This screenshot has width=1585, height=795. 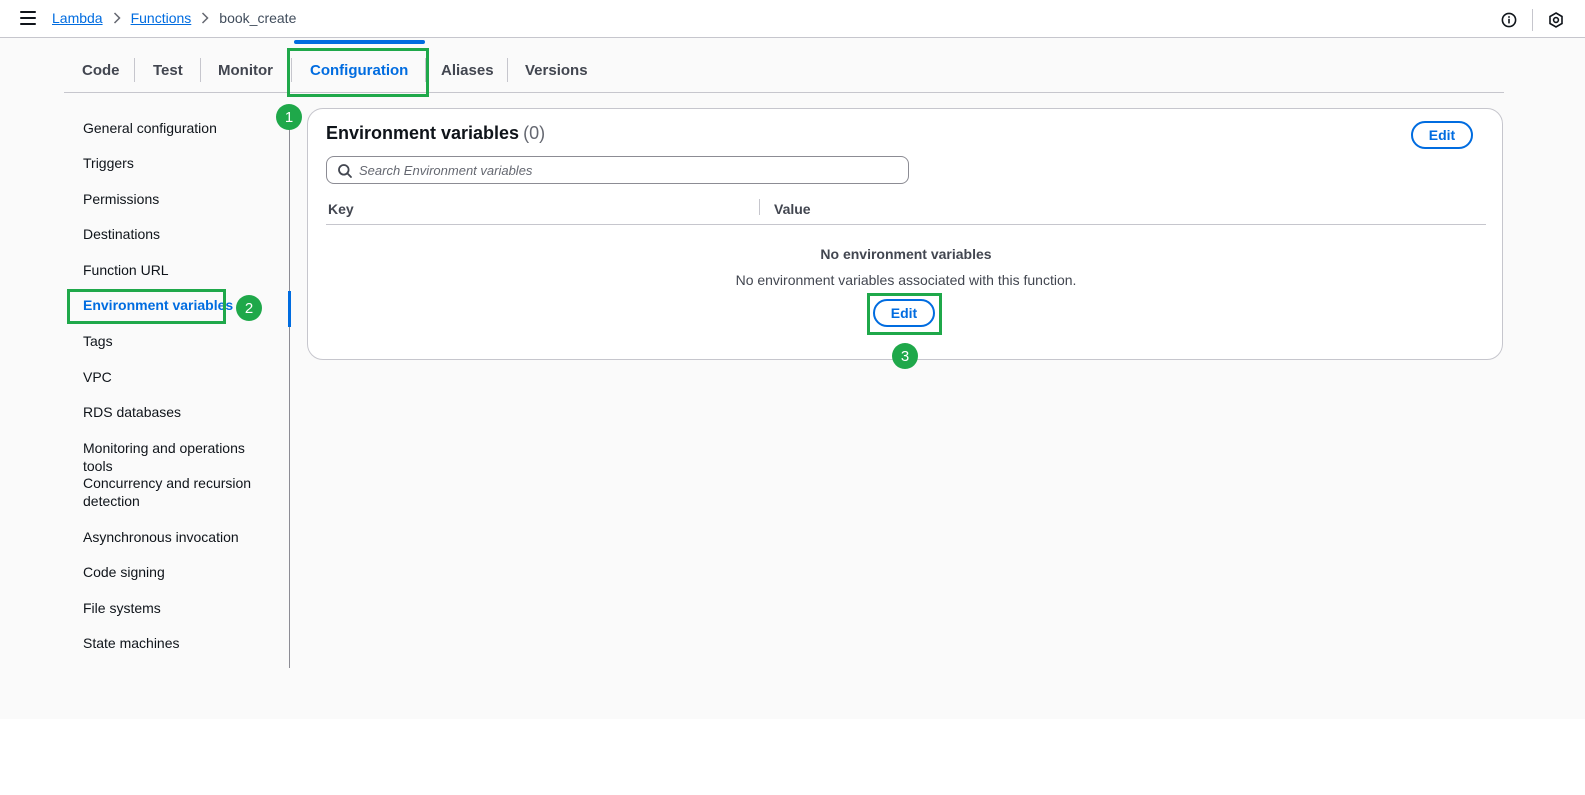 What do you see at coordinates (77, 18) in the screenshot?
I see `breadcrumb-lambda: Lambda` at bounding box center [77, 18].